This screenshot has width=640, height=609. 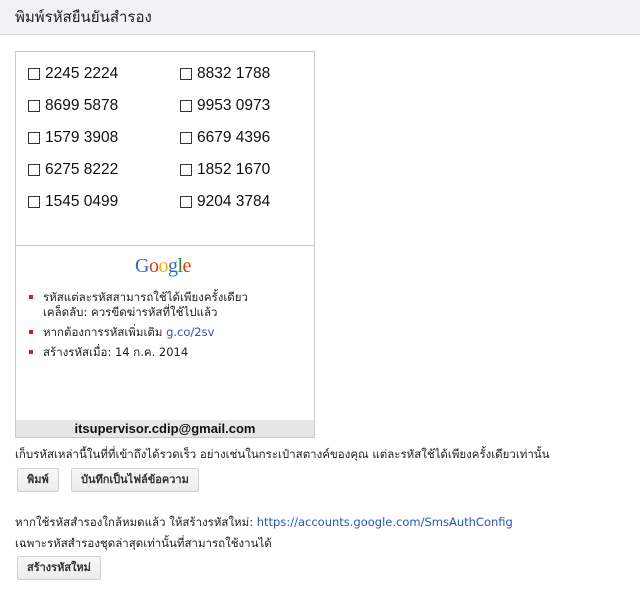 I want to click on more-codes-link: g.co/2sv, so click(x=190, y=332).